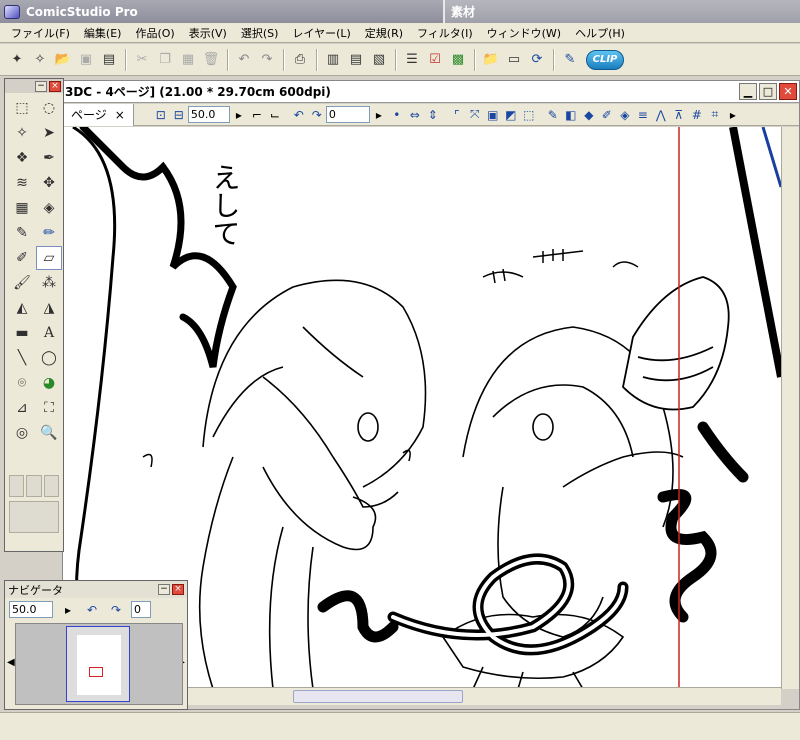 Image resolution: width=800 pixels, height=740 pixels. I want to click on image-icon: ▣, so click(493, 115).